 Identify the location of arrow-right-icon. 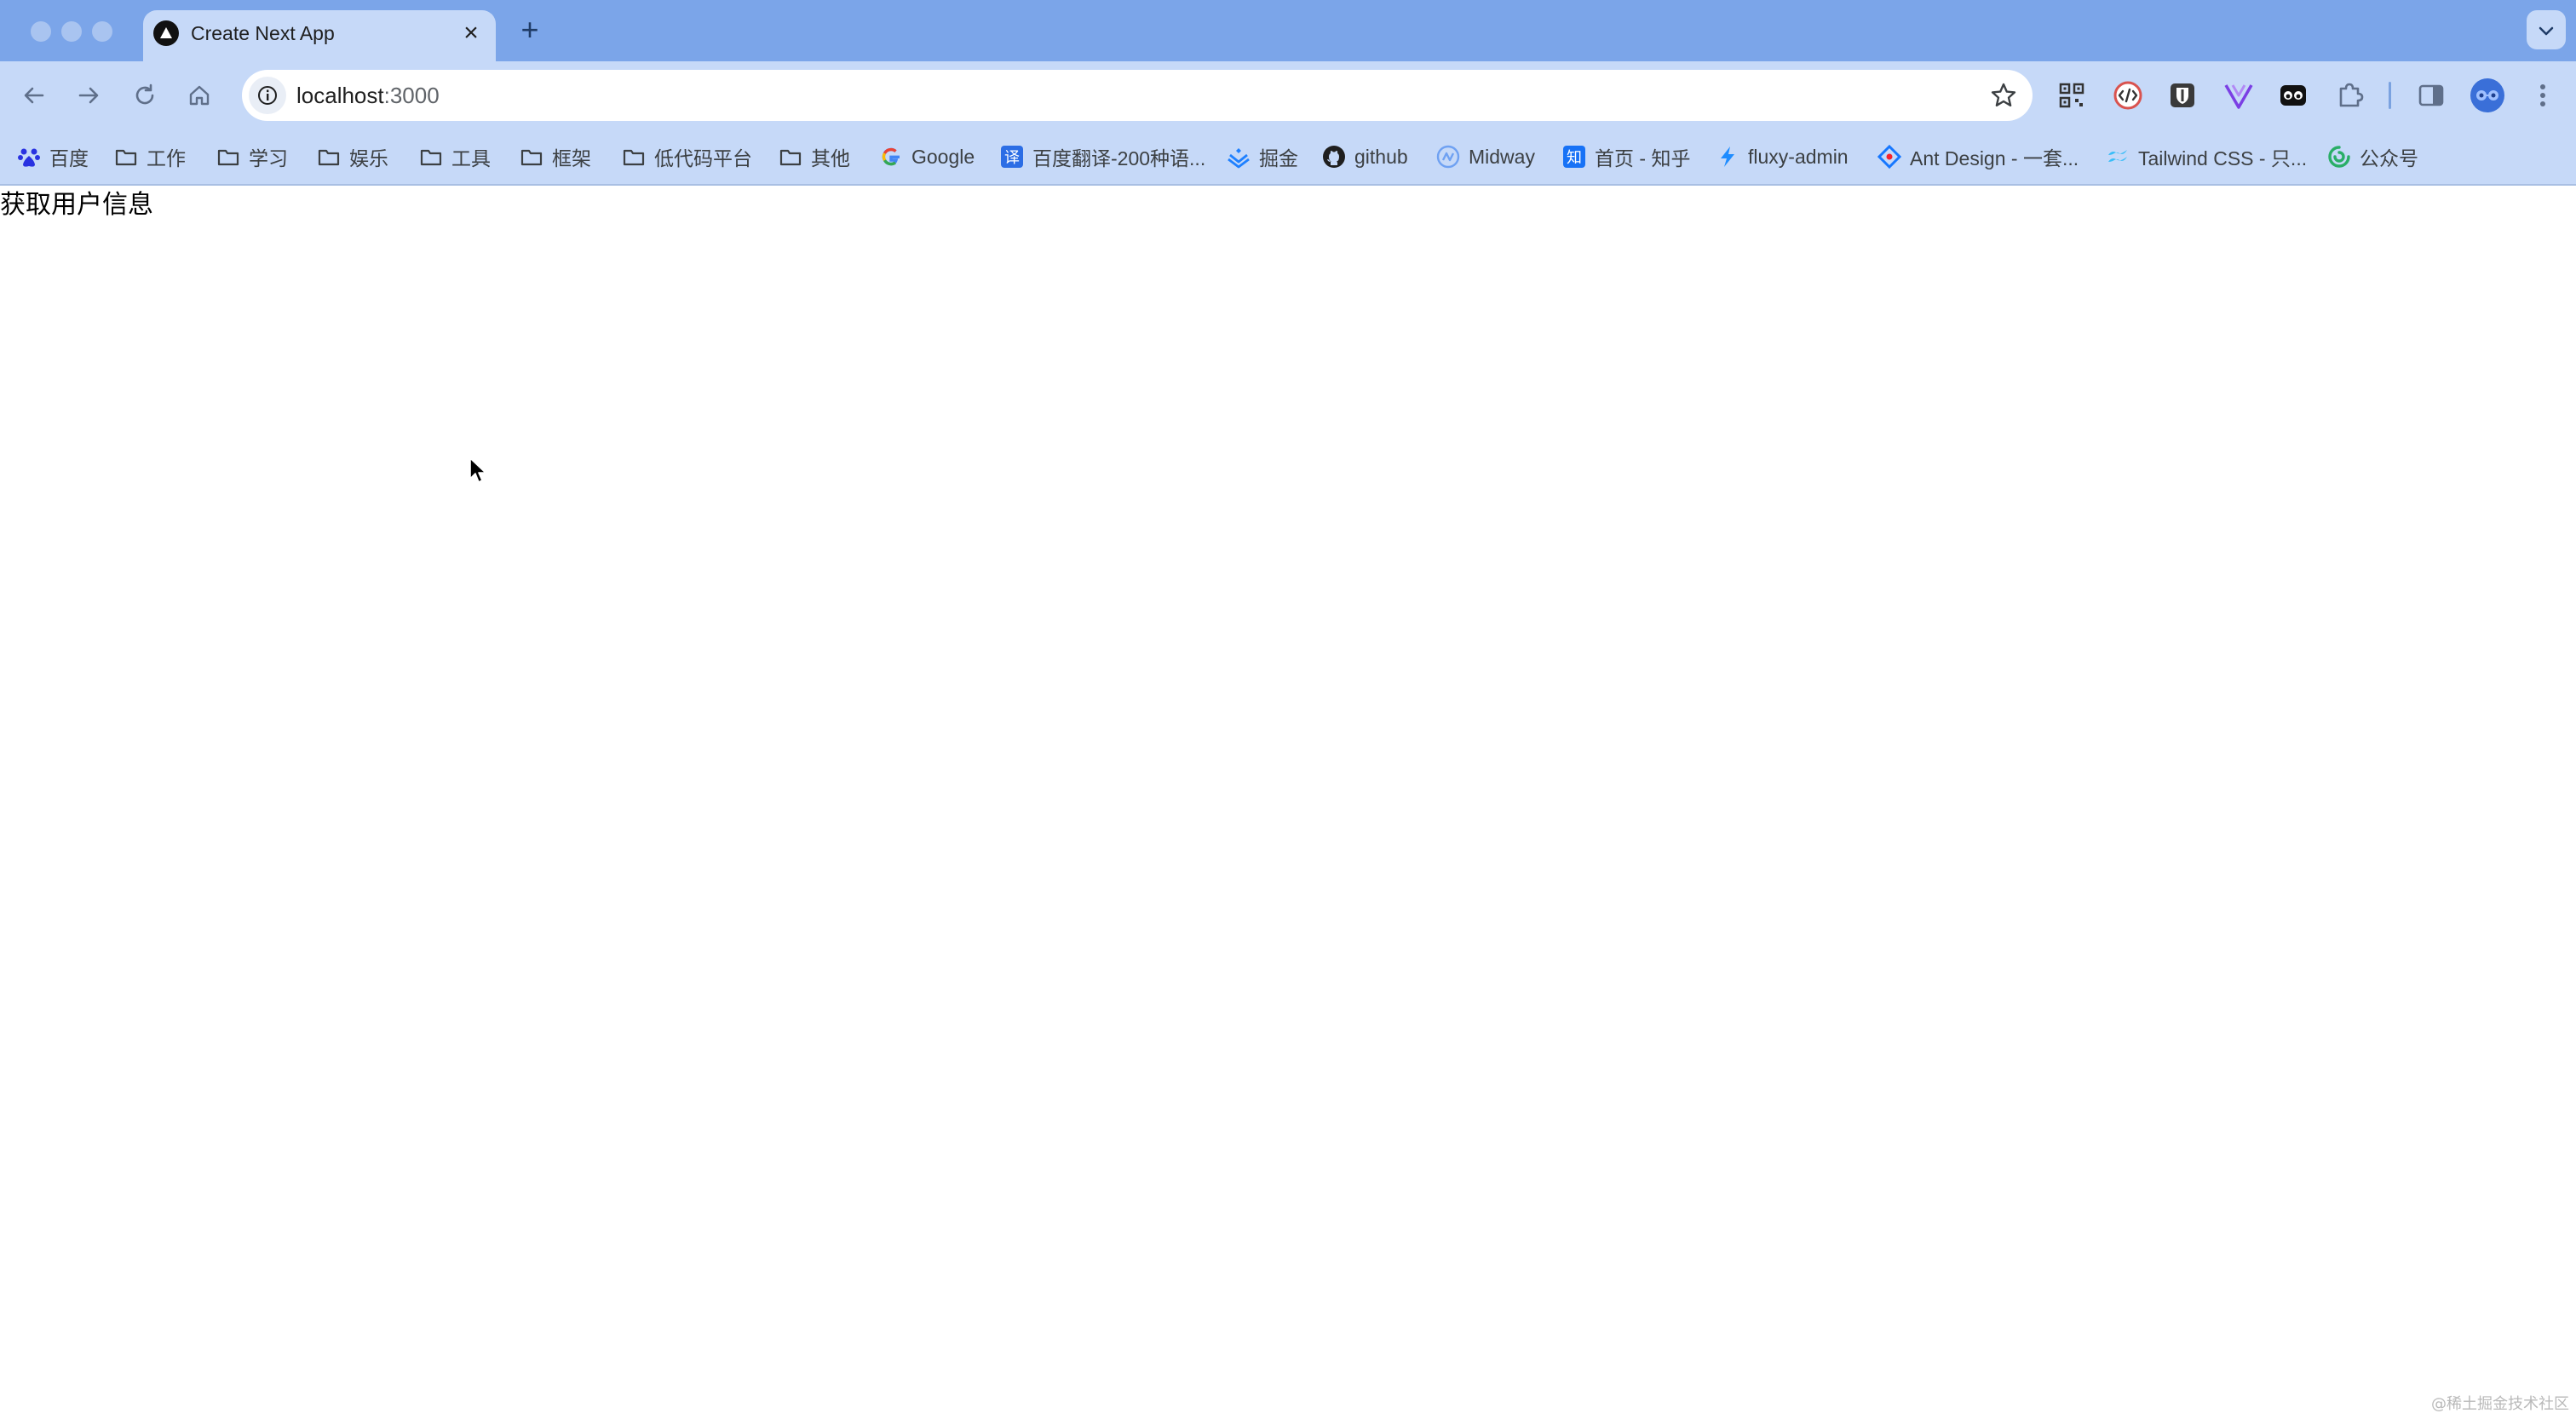
(88, 96).